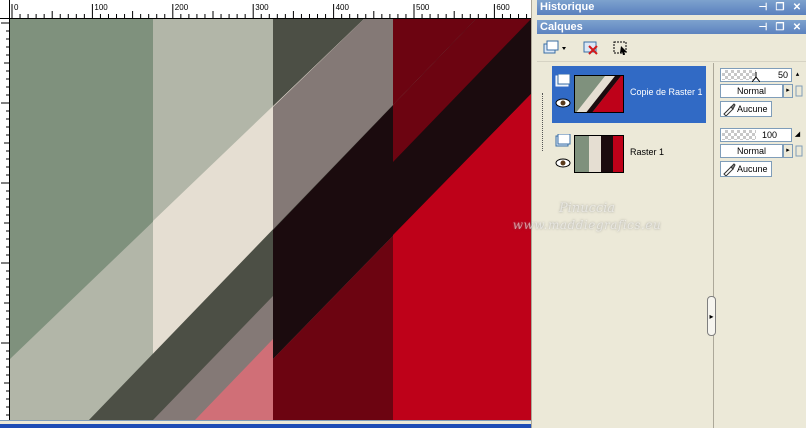 The image size is (806, 428). Describe the element at coordinates (343, 7) in the screenshot. I see `ruler-tick-label: 400` at that location.